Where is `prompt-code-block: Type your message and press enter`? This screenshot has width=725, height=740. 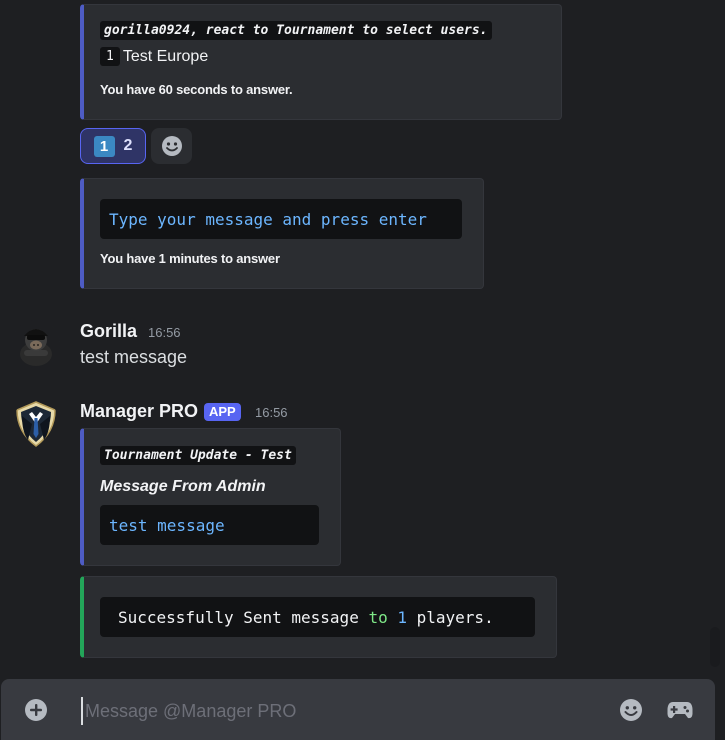
prompt-code-block: Type your message and press enter is located at coordinates (281, 219).